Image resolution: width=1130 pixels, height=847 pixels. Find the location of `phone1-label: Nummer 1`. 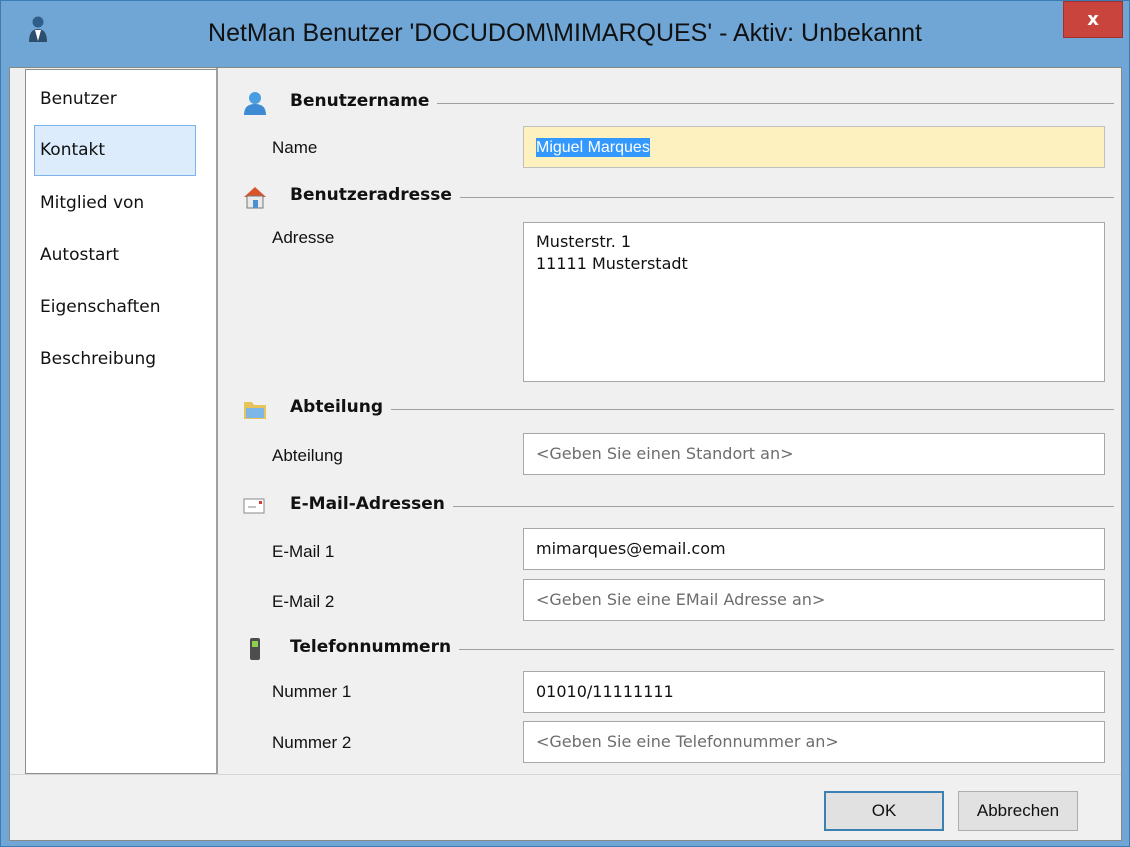

phone1-label: Nummer 1 is located at coordinates (312, 691).